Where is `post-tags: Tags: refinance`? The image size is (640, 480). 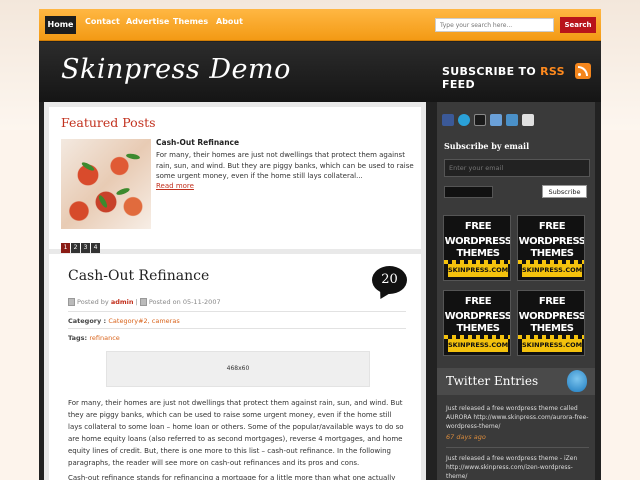 post-tags: Tags: refinance is located at coordinates (94, 338).